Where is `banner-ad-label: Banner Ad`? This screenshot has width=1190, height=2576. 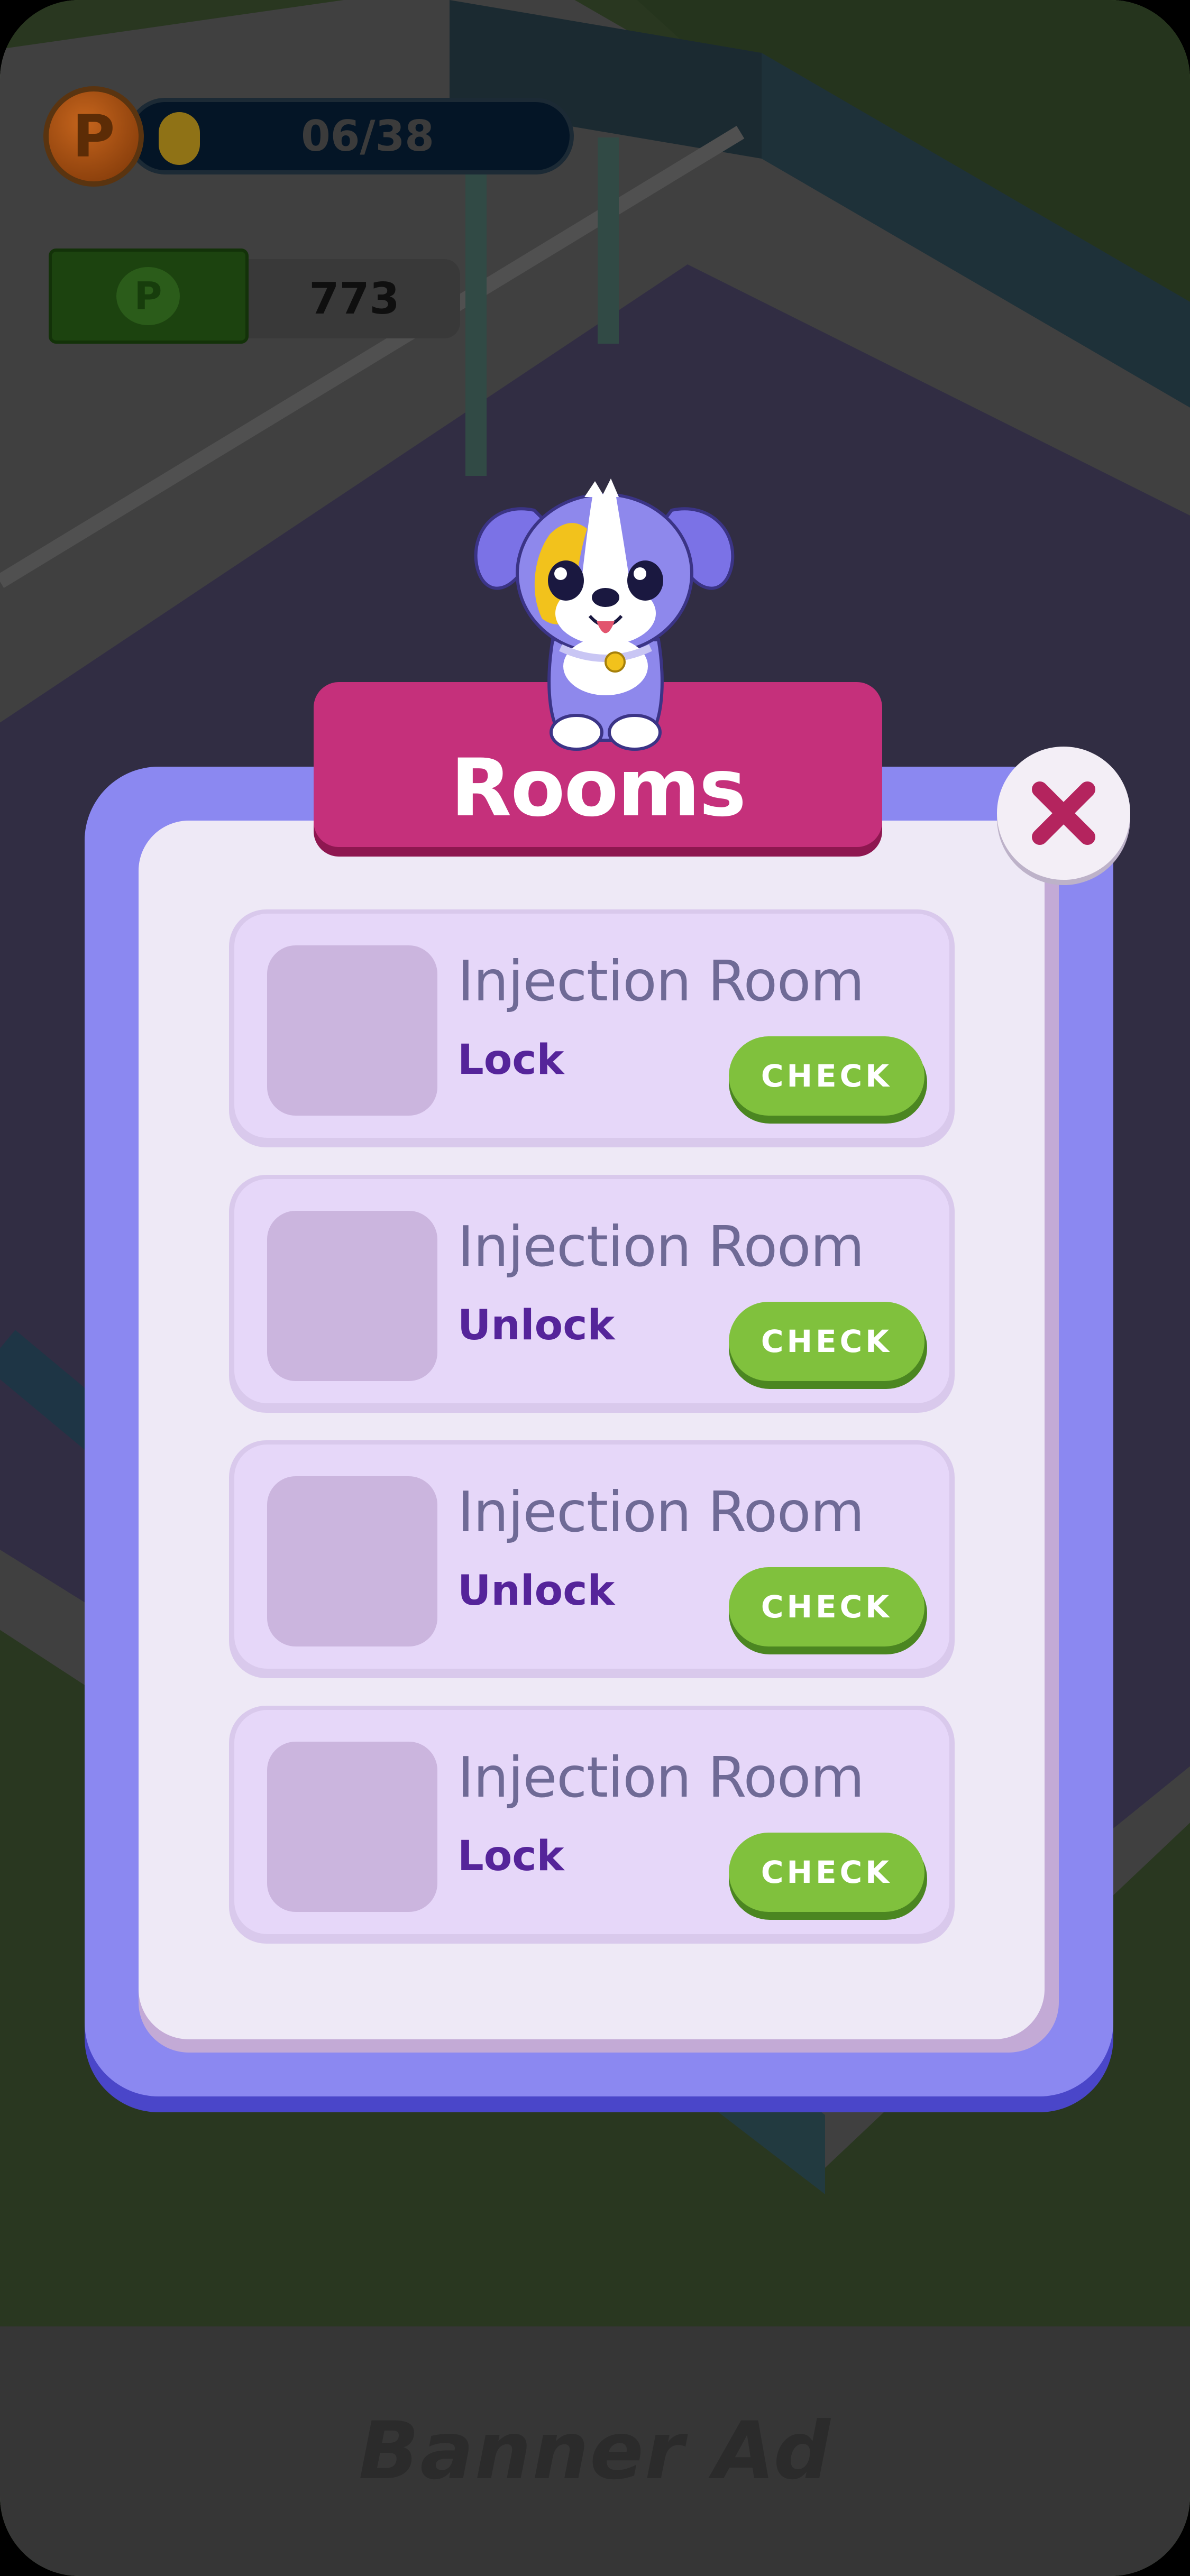 banner-ad-label: Banner Ad is located at coordinates (595, 2451).